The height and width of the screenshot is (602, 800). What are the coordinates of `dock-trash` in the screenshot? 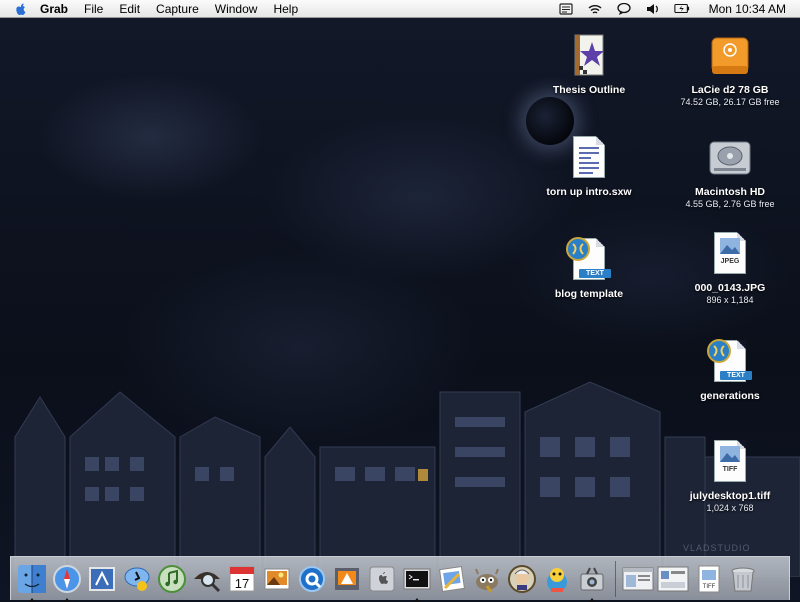 It's located at (742, 578).